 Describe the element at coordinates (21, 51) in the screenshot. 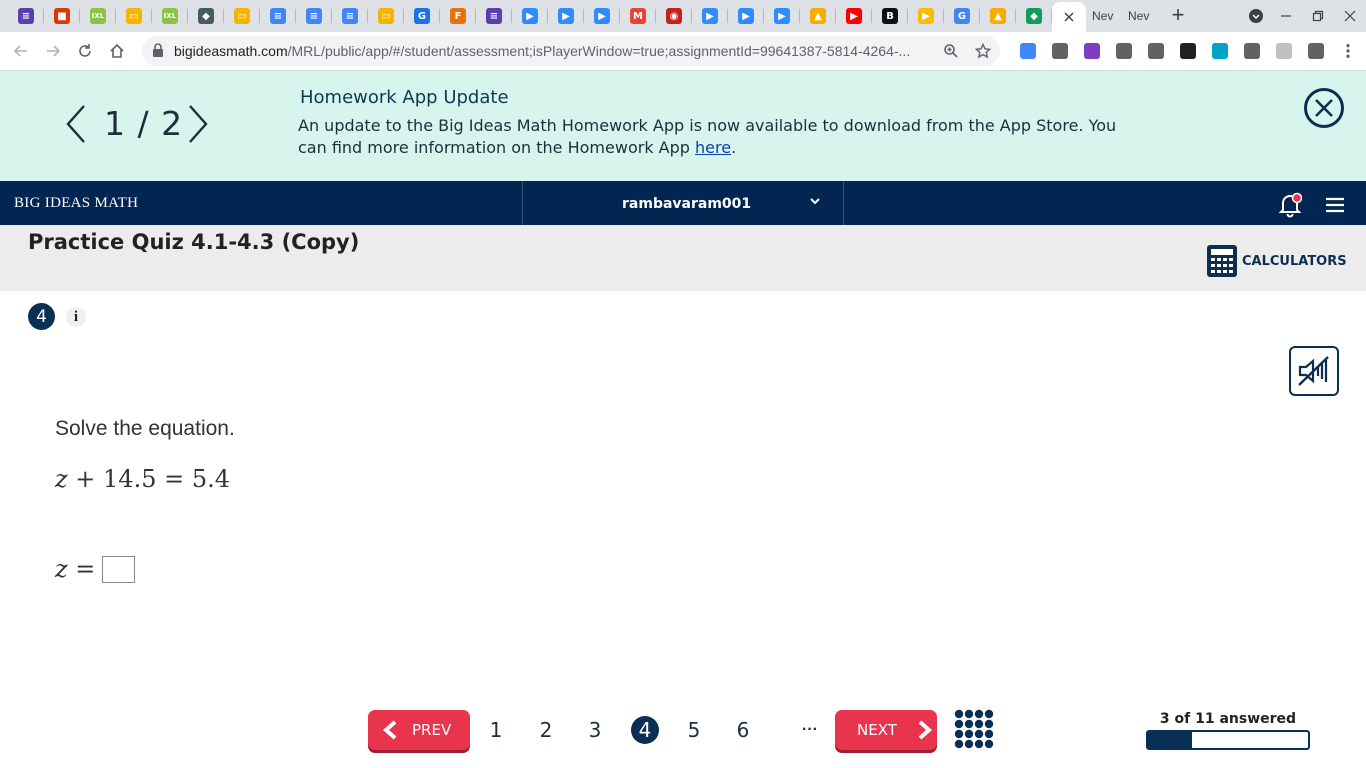

I see `back-arrow-icon` at that location.